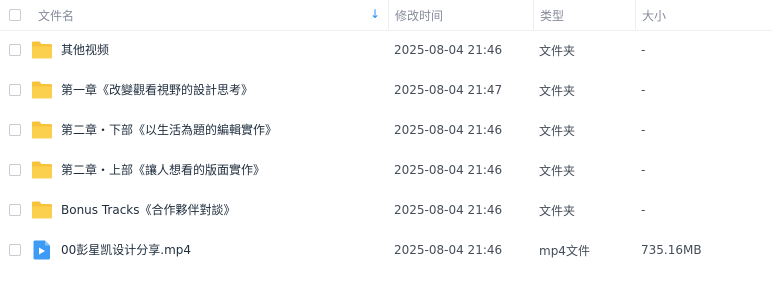 This screenshot has width=772, height=286. Describe the element at coordinates (671, 250) in the screenshot. I see `file-size: 735.16MB` at that location.